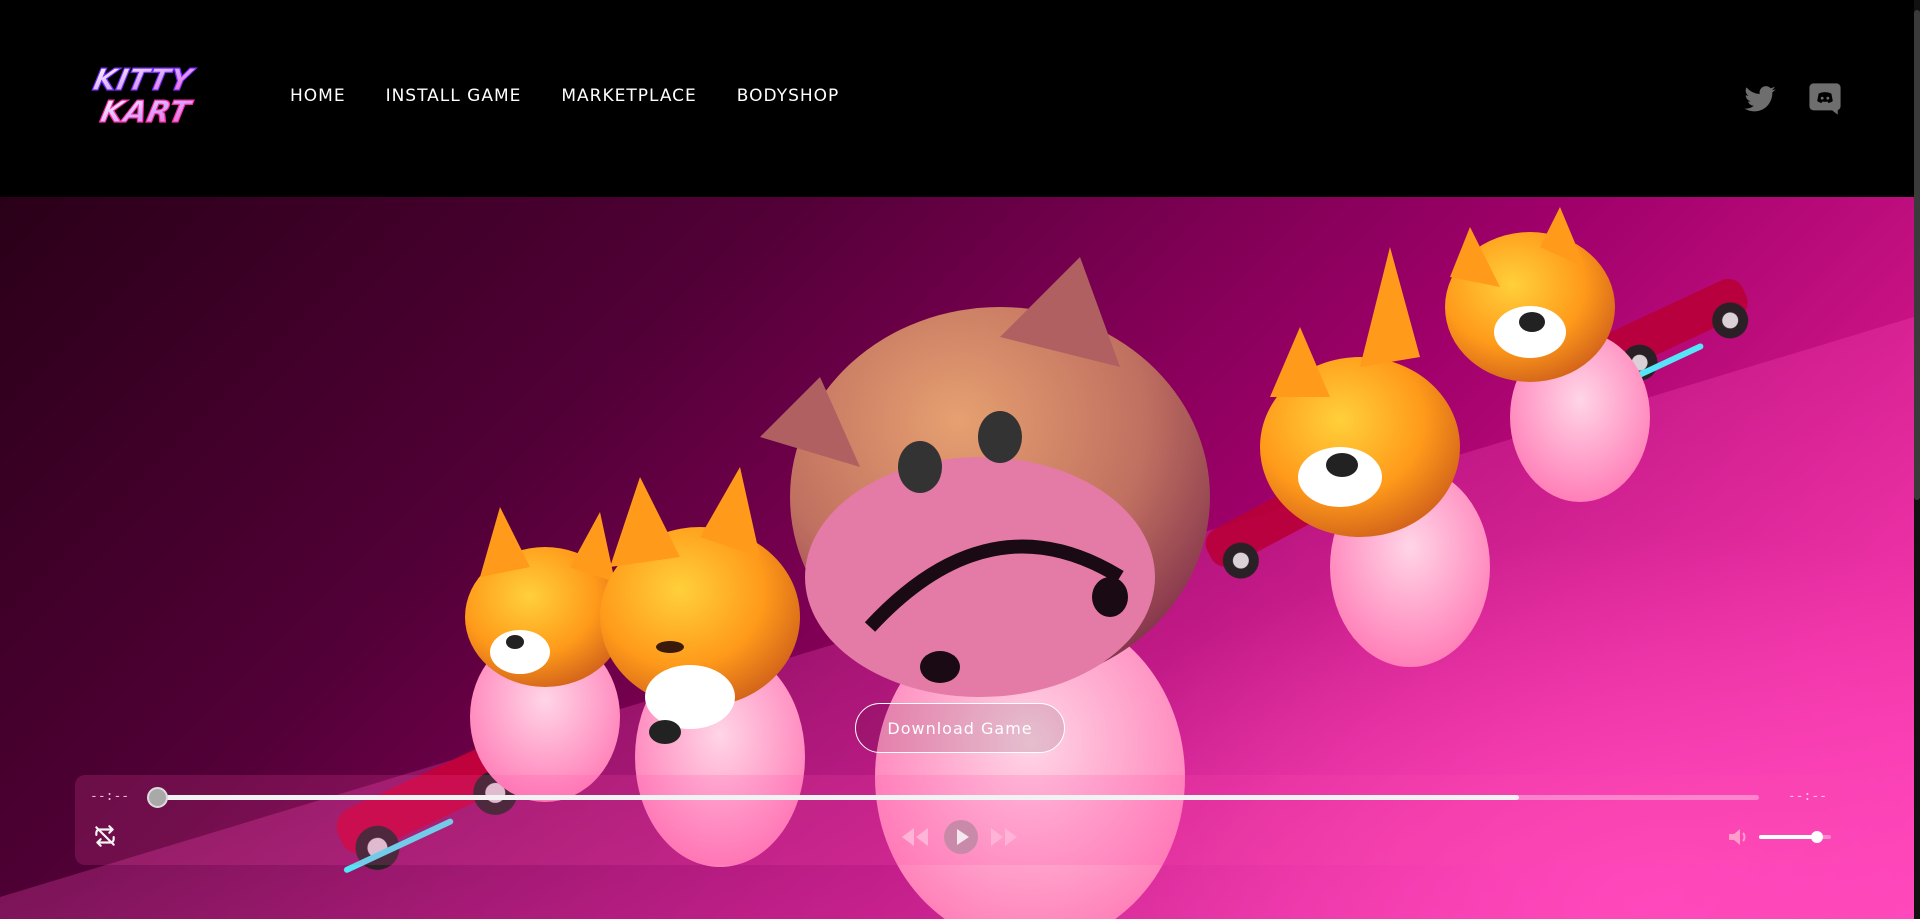  Describe the element at coordinates (960, 728) in the screenshot. I see `download-game-button: Download Game` at that location.